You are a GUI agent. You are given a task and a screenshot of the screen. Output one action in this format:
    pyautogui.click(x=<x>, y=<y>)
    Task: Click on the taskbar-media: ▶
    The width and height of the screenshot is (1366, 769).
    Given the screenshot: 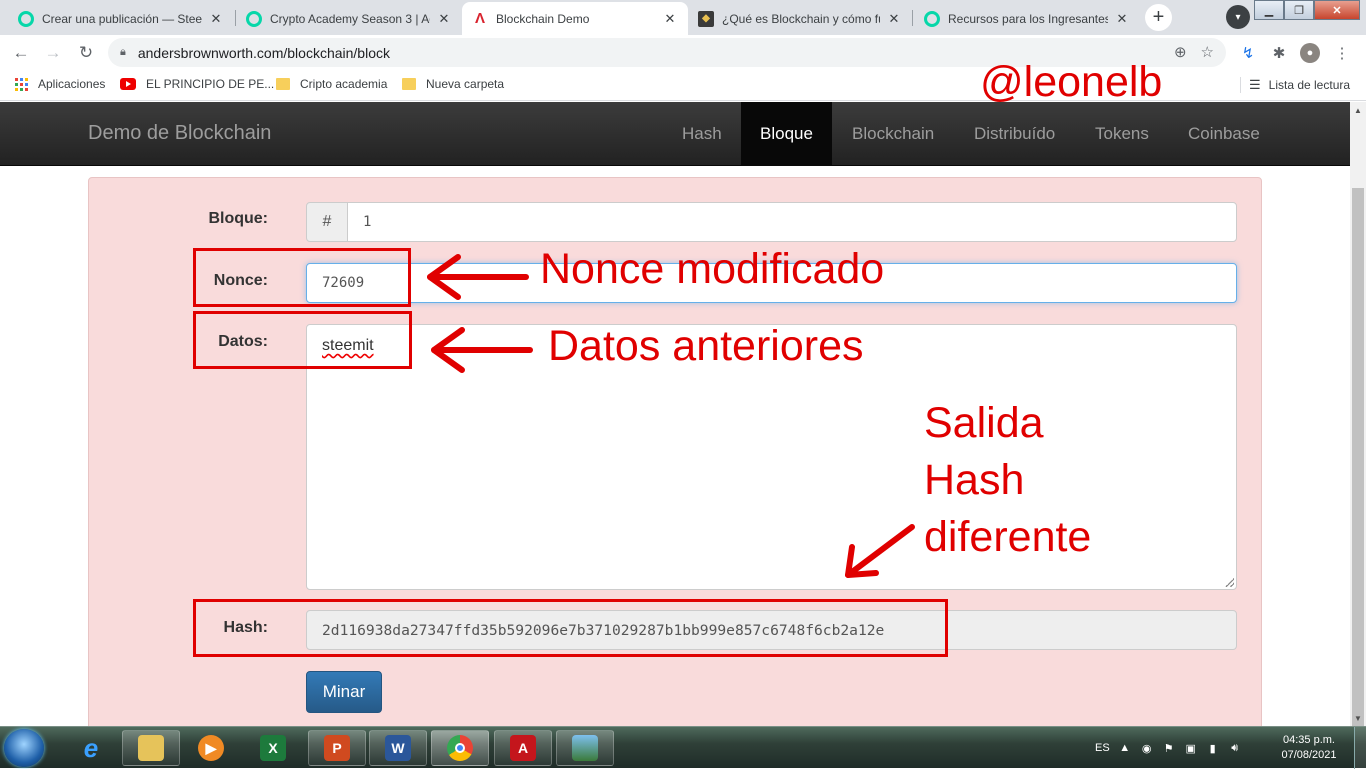 What is the action you would take?
    pyautogui.click(x=211, y=748)
    